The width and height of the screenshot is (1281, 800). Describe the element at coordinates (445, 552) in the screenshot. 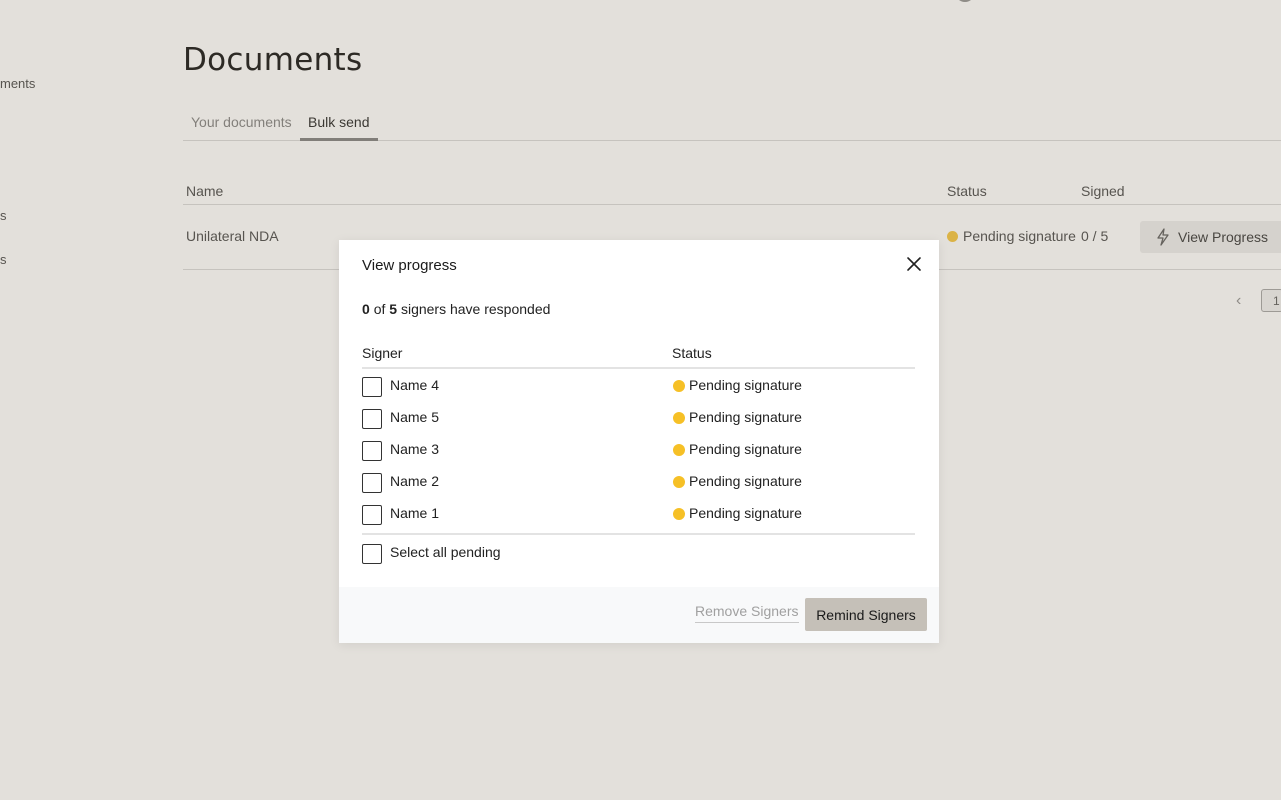

I see `select-all-label: Select all pending` at that location.